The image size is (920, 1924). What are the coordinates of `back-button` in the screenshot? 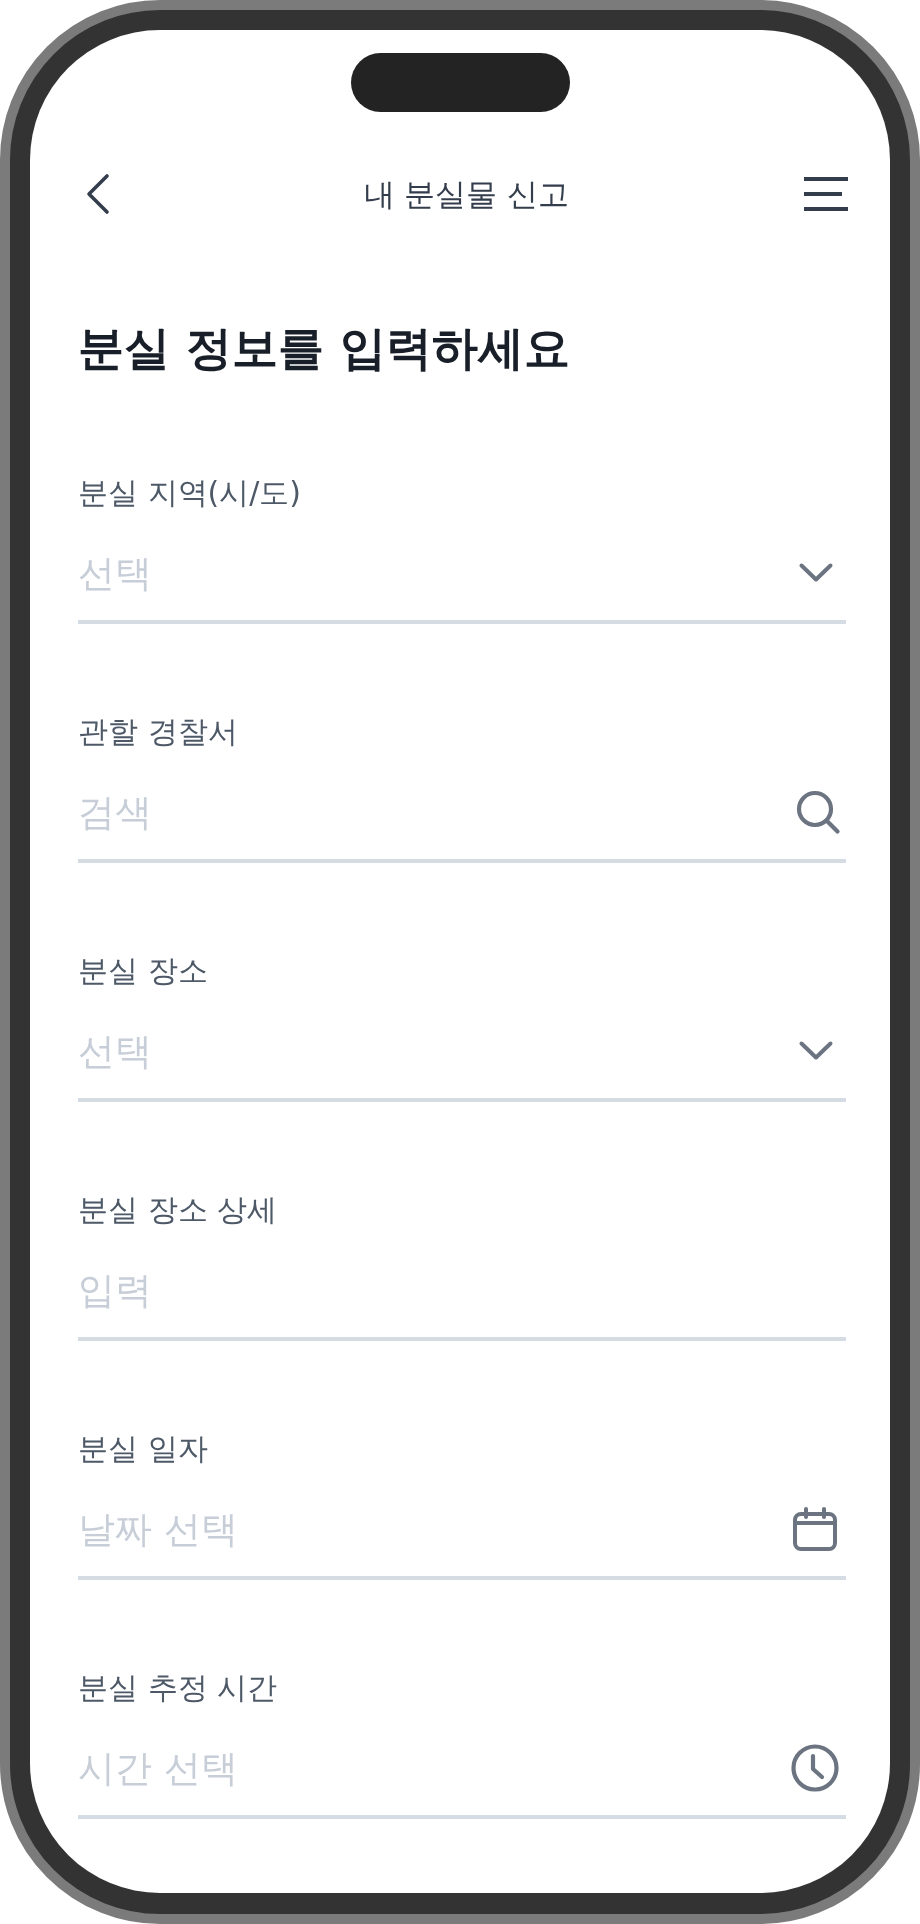 It's located at (98, 194).